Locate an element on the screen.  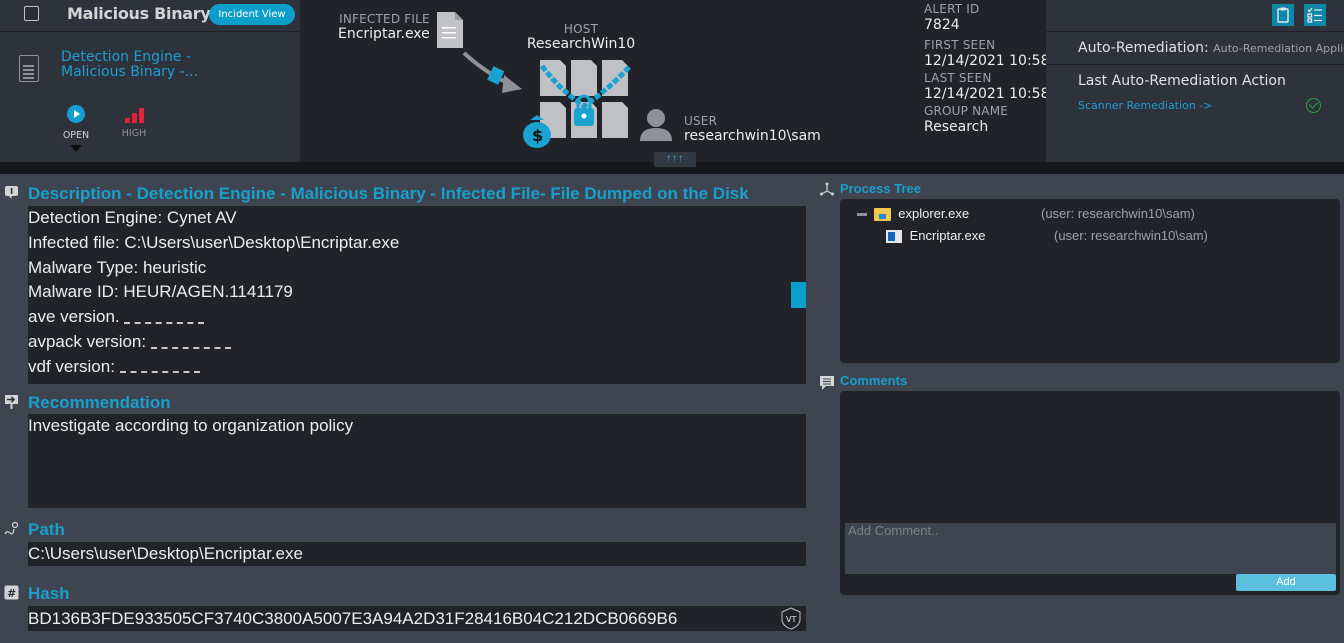
path-icon is located at coordinates (11, 528).